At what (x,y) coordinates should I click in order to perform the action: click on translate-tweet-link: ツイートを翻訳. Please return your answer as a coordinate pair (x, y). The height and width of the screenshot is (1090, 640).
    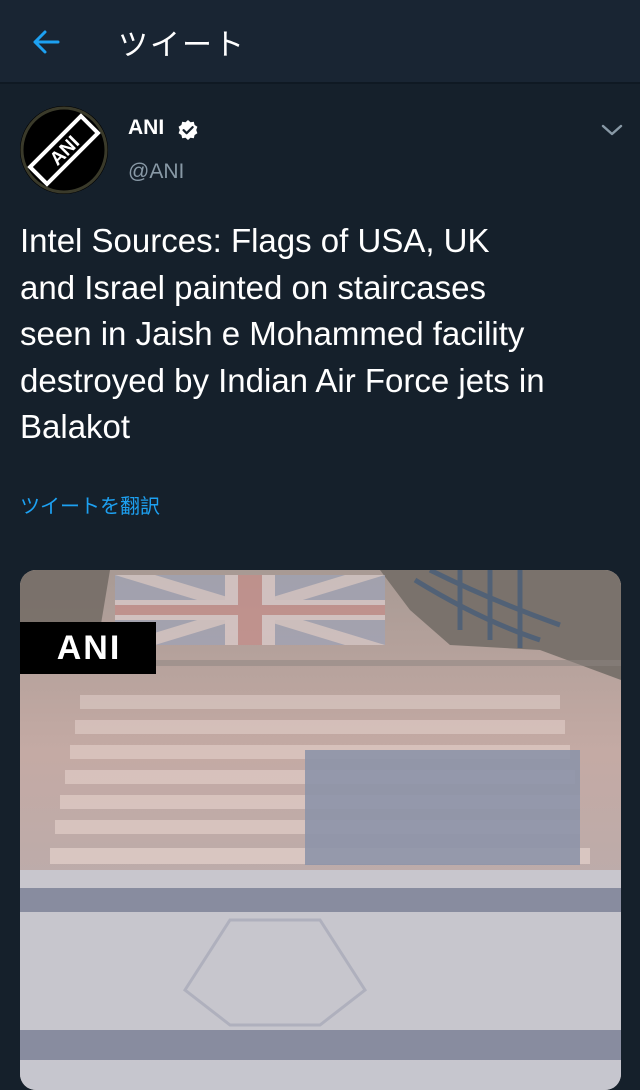
    Looking at the image, I should click on (90, 504).